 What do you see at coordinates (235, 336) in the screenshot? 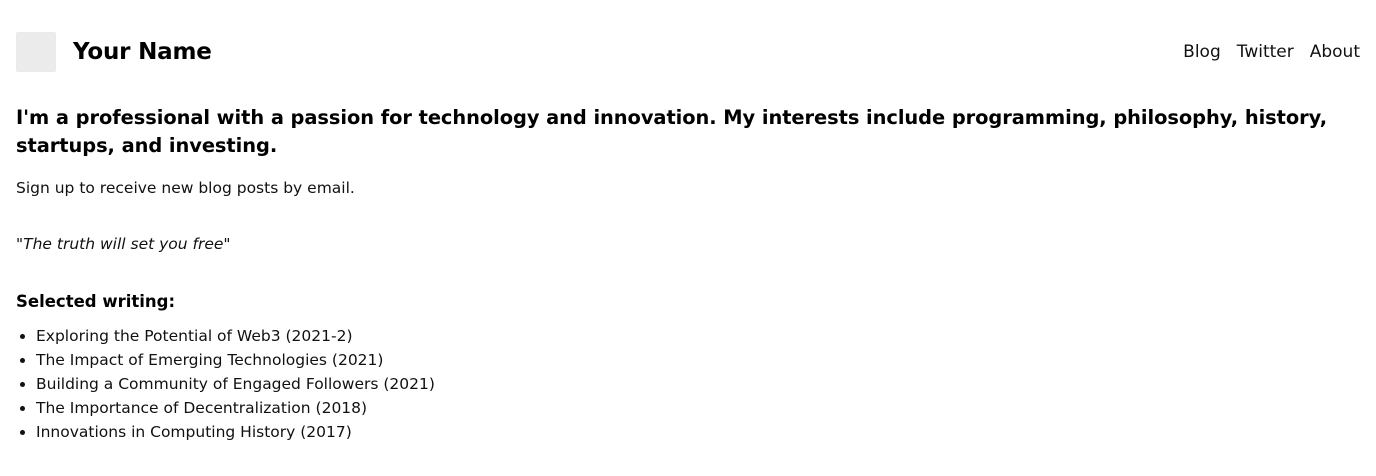
I see `writing-item: Exploring the Potential of Web3 (2021-2)` at bounding box center [235, 336].